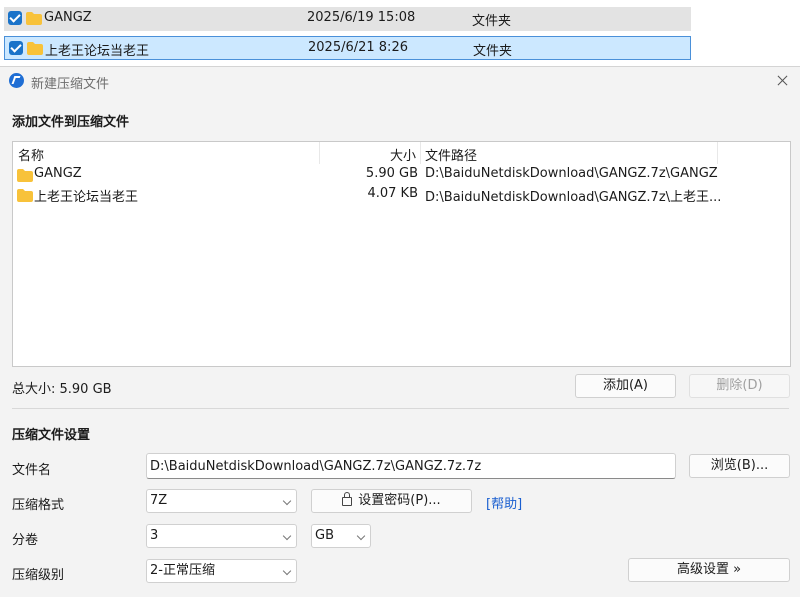 The image size is (800, 597). Describe the element at coordinates (38, 575) in the screenshot. I see `compression-level-label: 压缩级别` at that location.